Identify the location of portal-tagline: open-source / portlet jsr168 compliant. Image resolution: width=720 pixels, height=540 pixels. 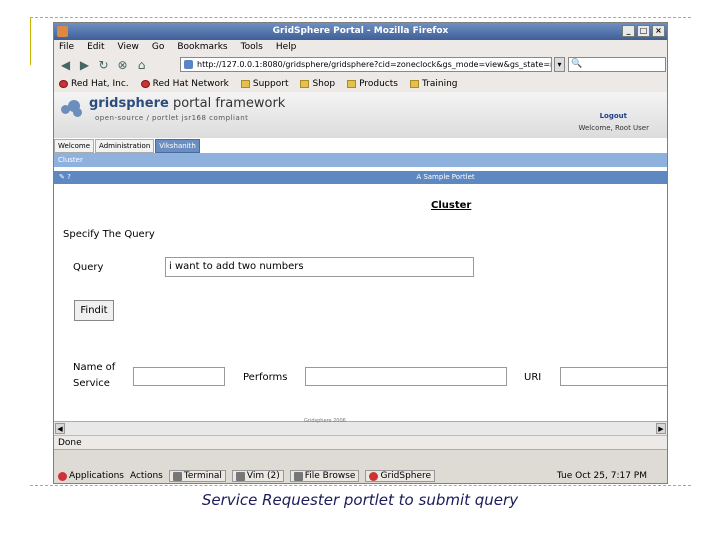
(172, 118).